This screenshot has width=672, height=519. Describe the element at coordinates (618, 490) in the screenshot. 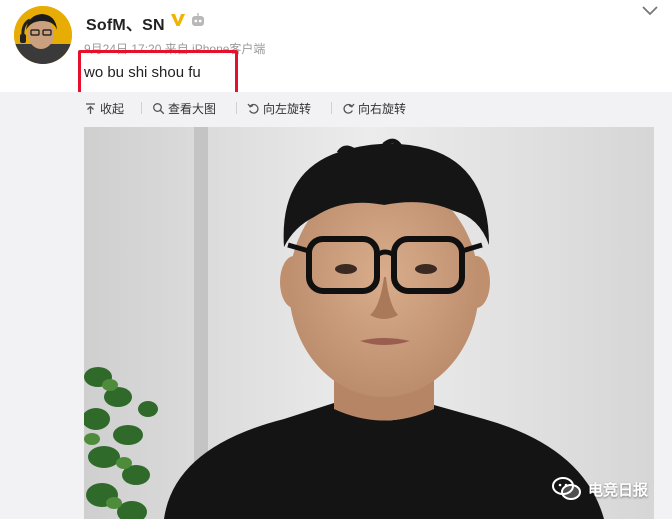

I see `watermark-label: 电竞日报` at that location.